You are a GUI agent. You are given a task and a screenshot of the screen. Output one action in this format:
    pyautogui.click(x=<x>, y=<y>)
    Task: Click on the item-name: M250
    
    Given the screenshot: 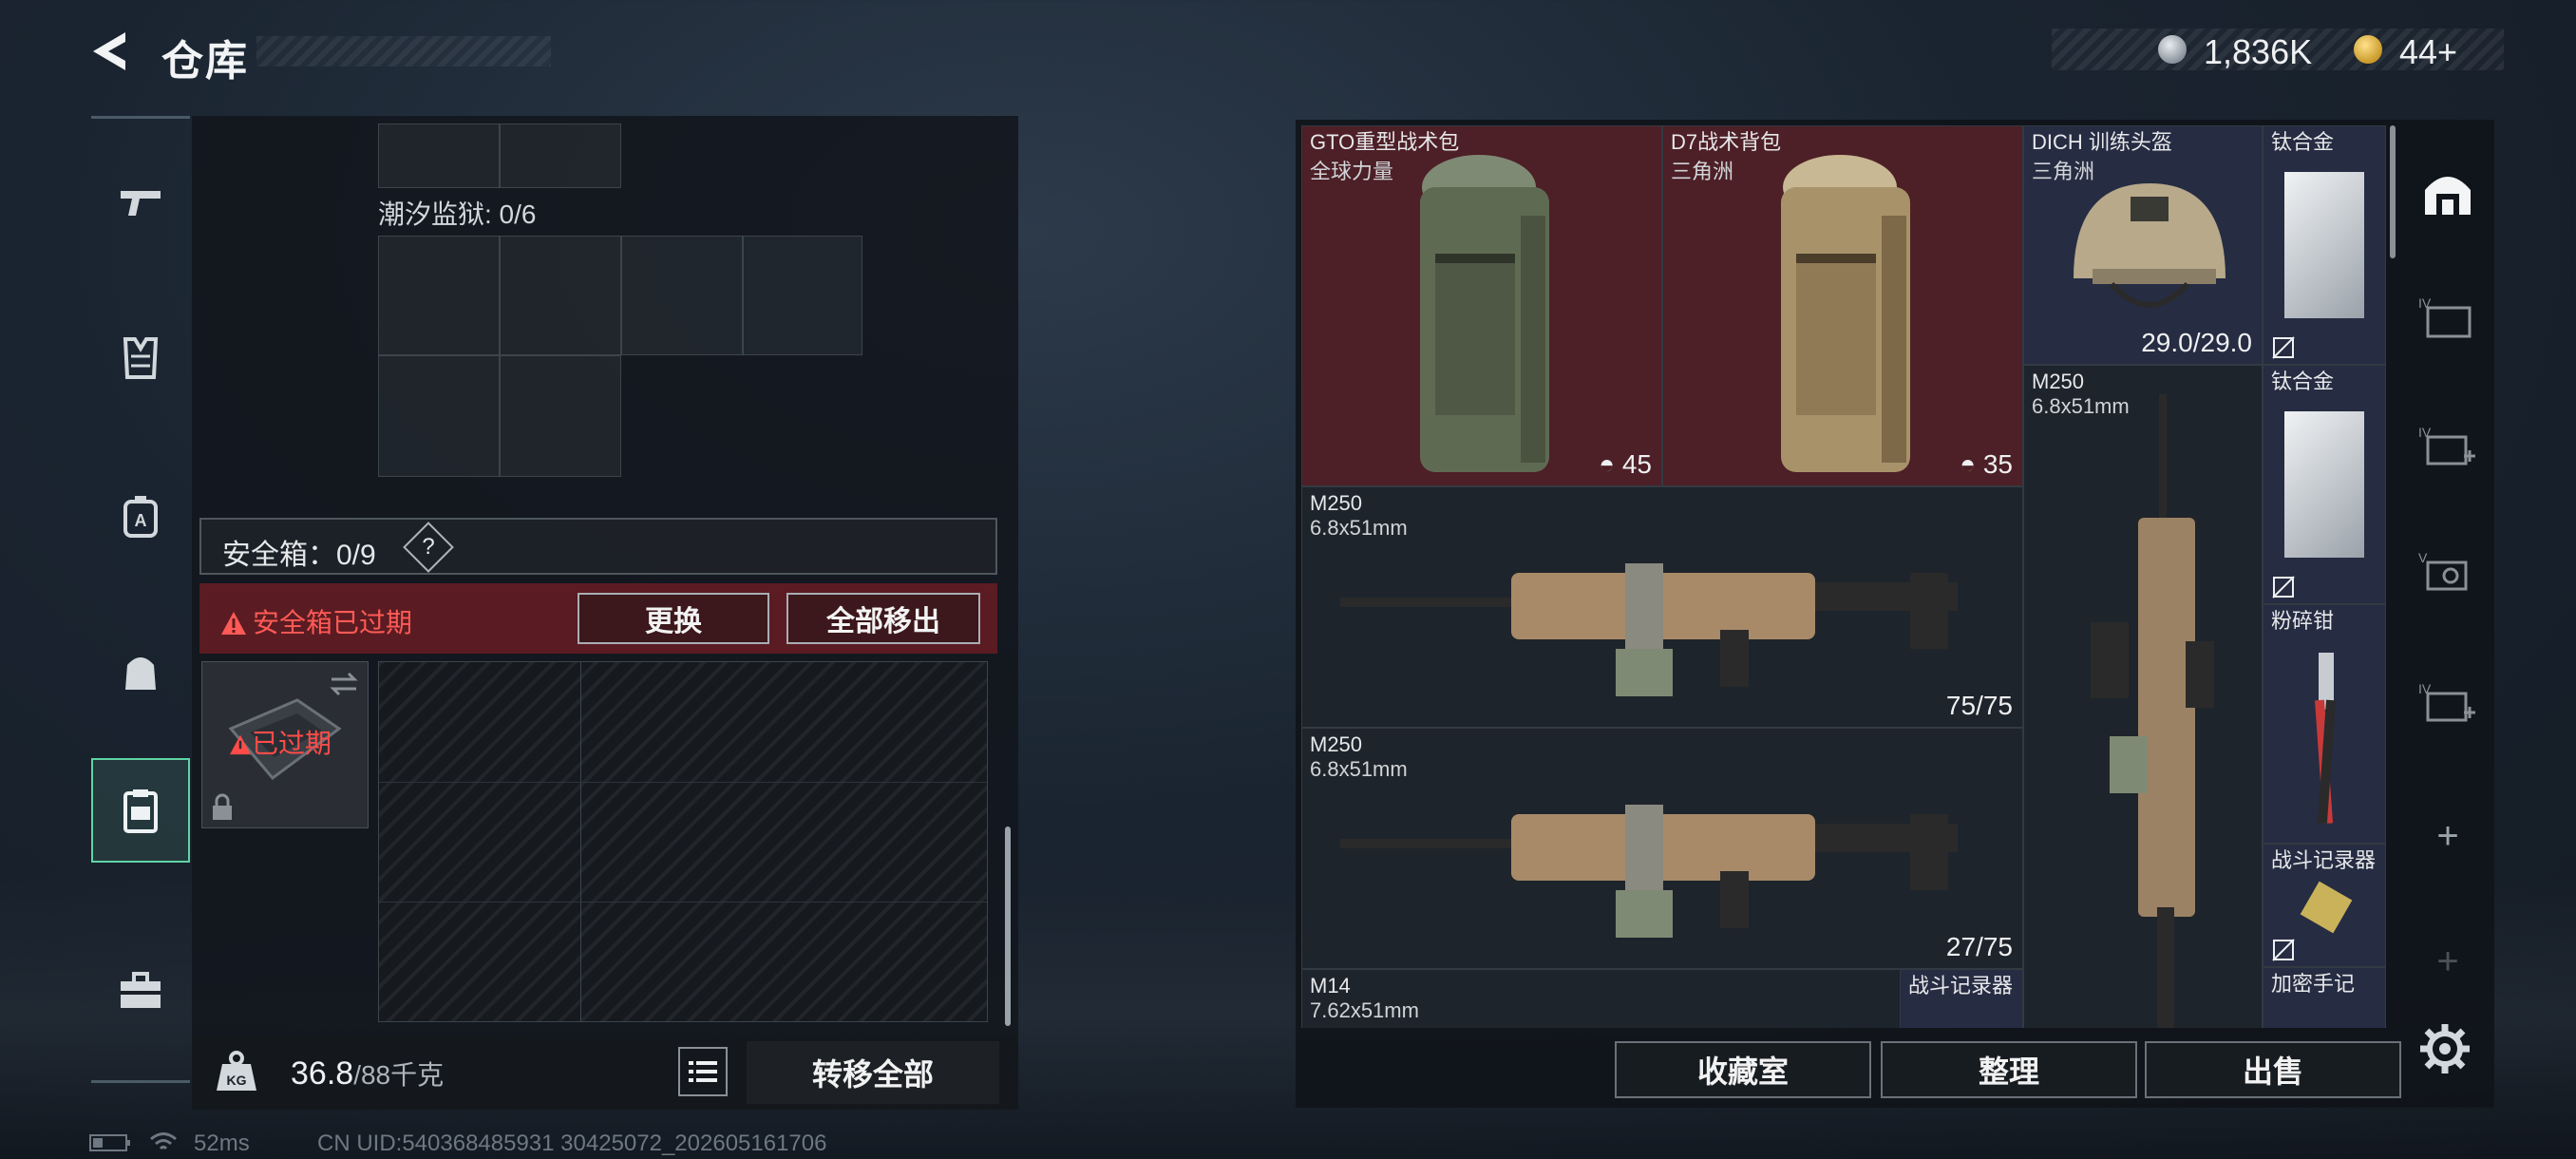 What is the action you would take?
    pyautogui.click(x=2058, y=381)
    